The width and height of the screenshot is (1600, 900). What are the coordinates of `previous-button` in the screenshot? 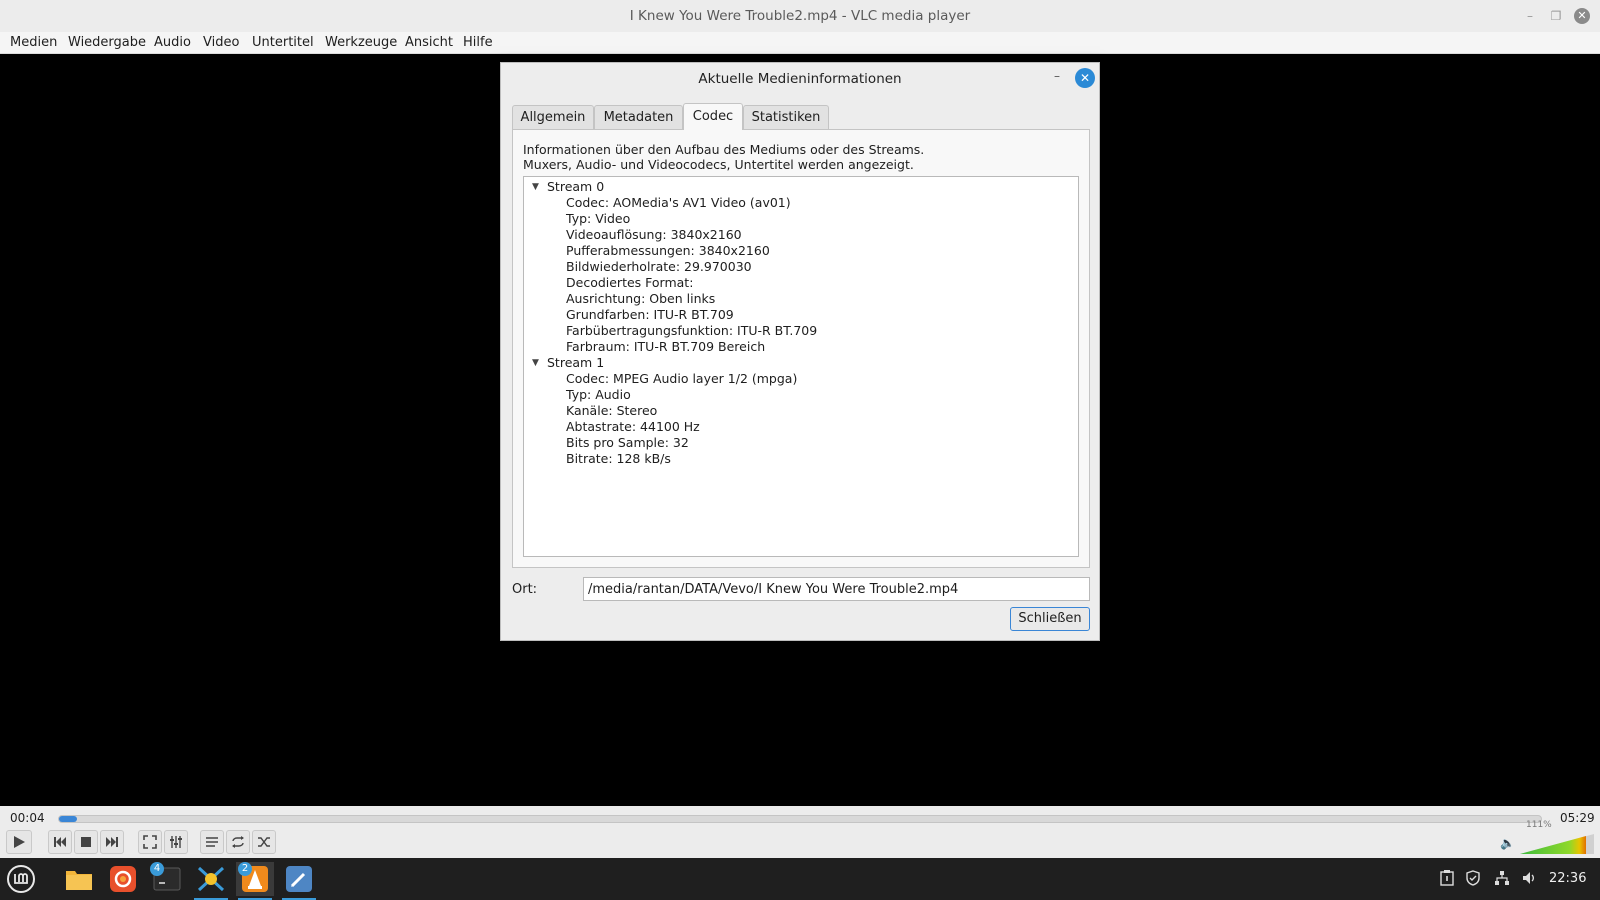 It's located at (60, 842).